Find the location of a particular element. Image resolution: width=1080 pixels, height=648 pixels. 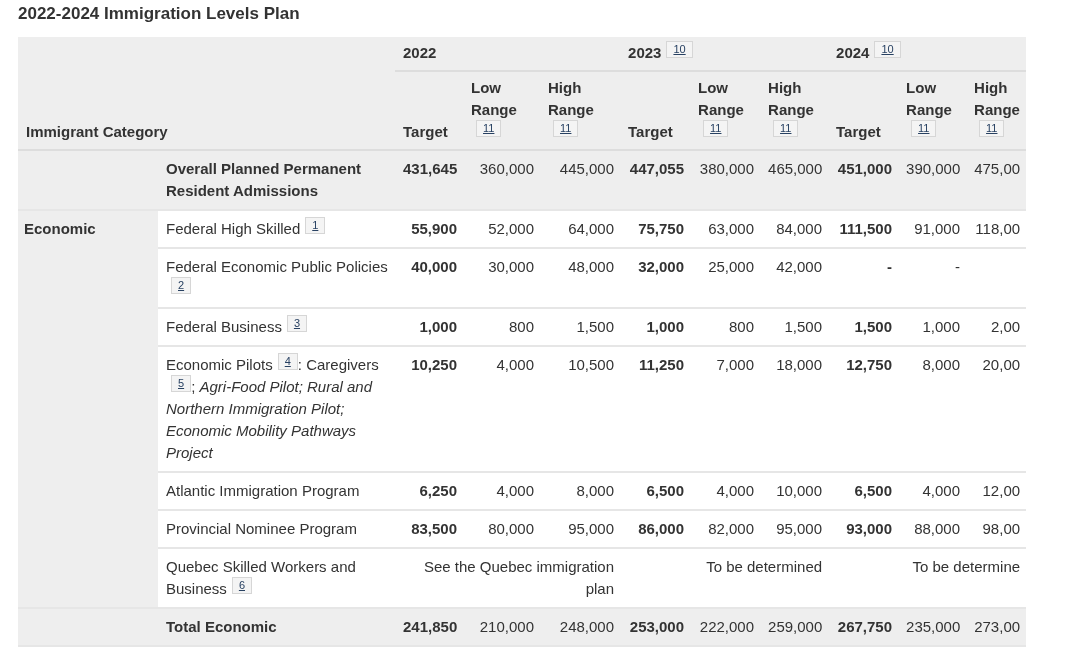

table-cell: 465,000 is located at coordinates (795, 168).